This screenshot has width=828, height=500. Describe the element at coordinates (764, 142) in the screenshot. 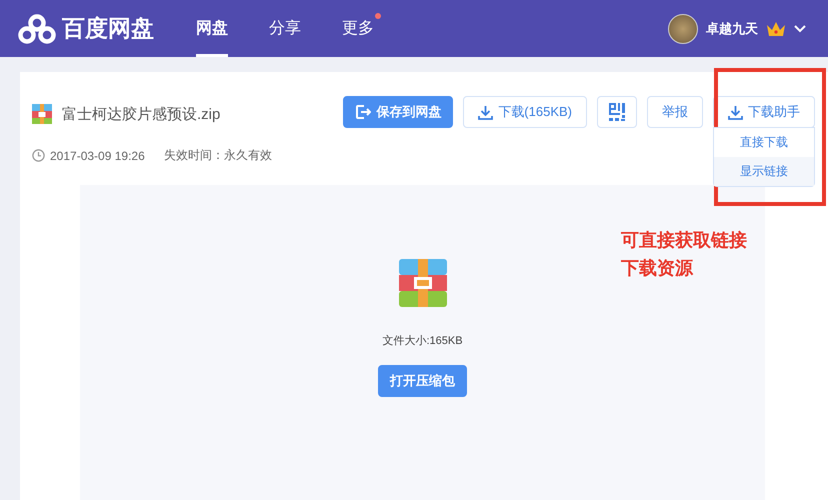

I see `menu-item: 直接下载` at that location.